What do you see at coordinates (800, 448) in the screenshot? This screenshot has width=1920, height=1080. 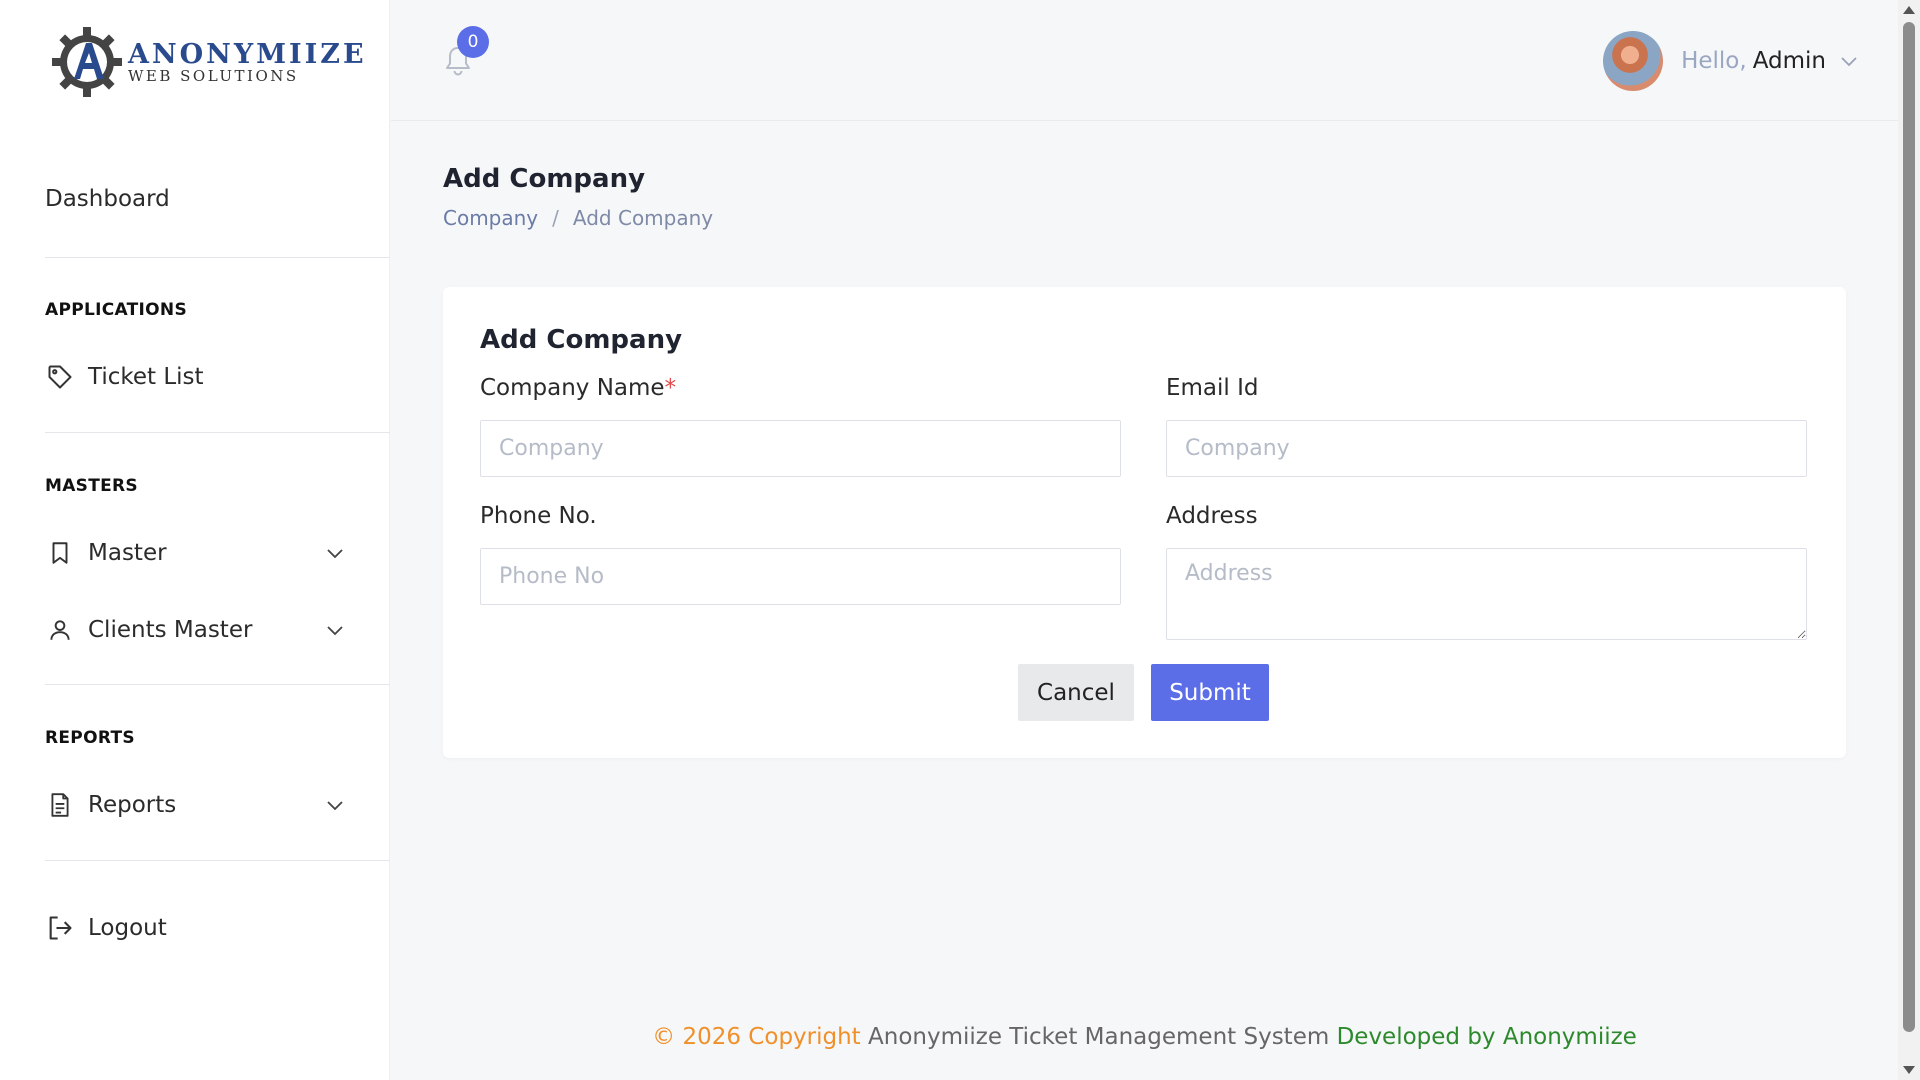 I see `company-name-input` at bounding box center [800, 448].